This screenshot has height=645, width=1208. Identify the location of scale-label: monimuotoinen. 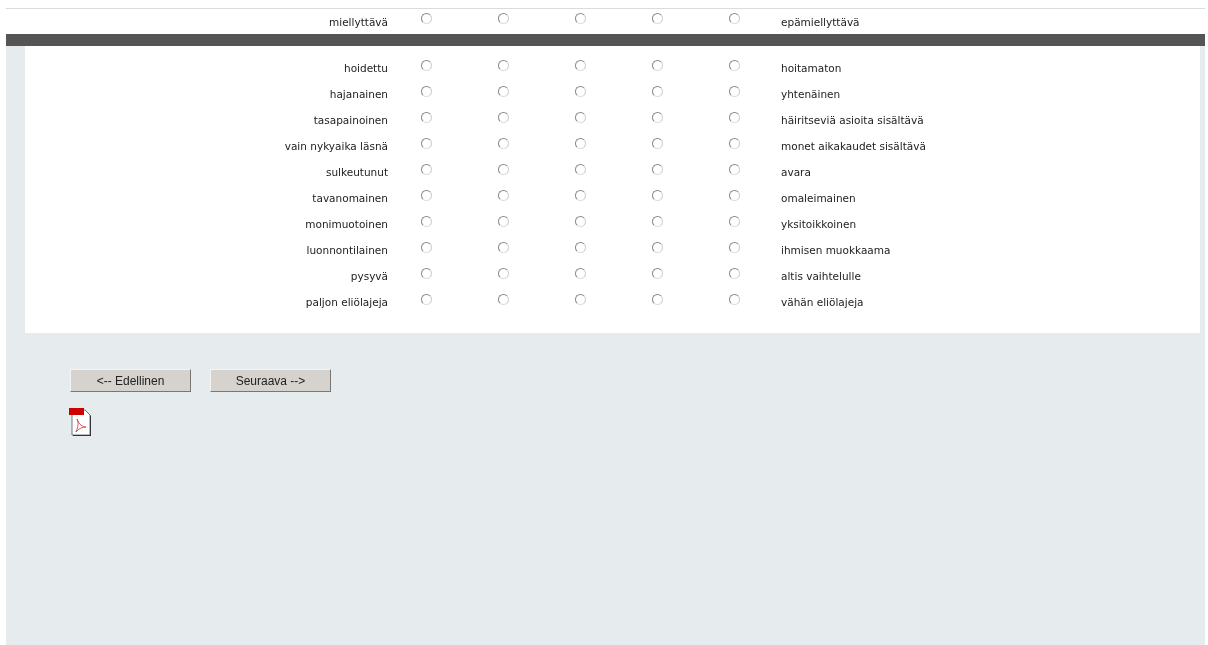
(346, 224).